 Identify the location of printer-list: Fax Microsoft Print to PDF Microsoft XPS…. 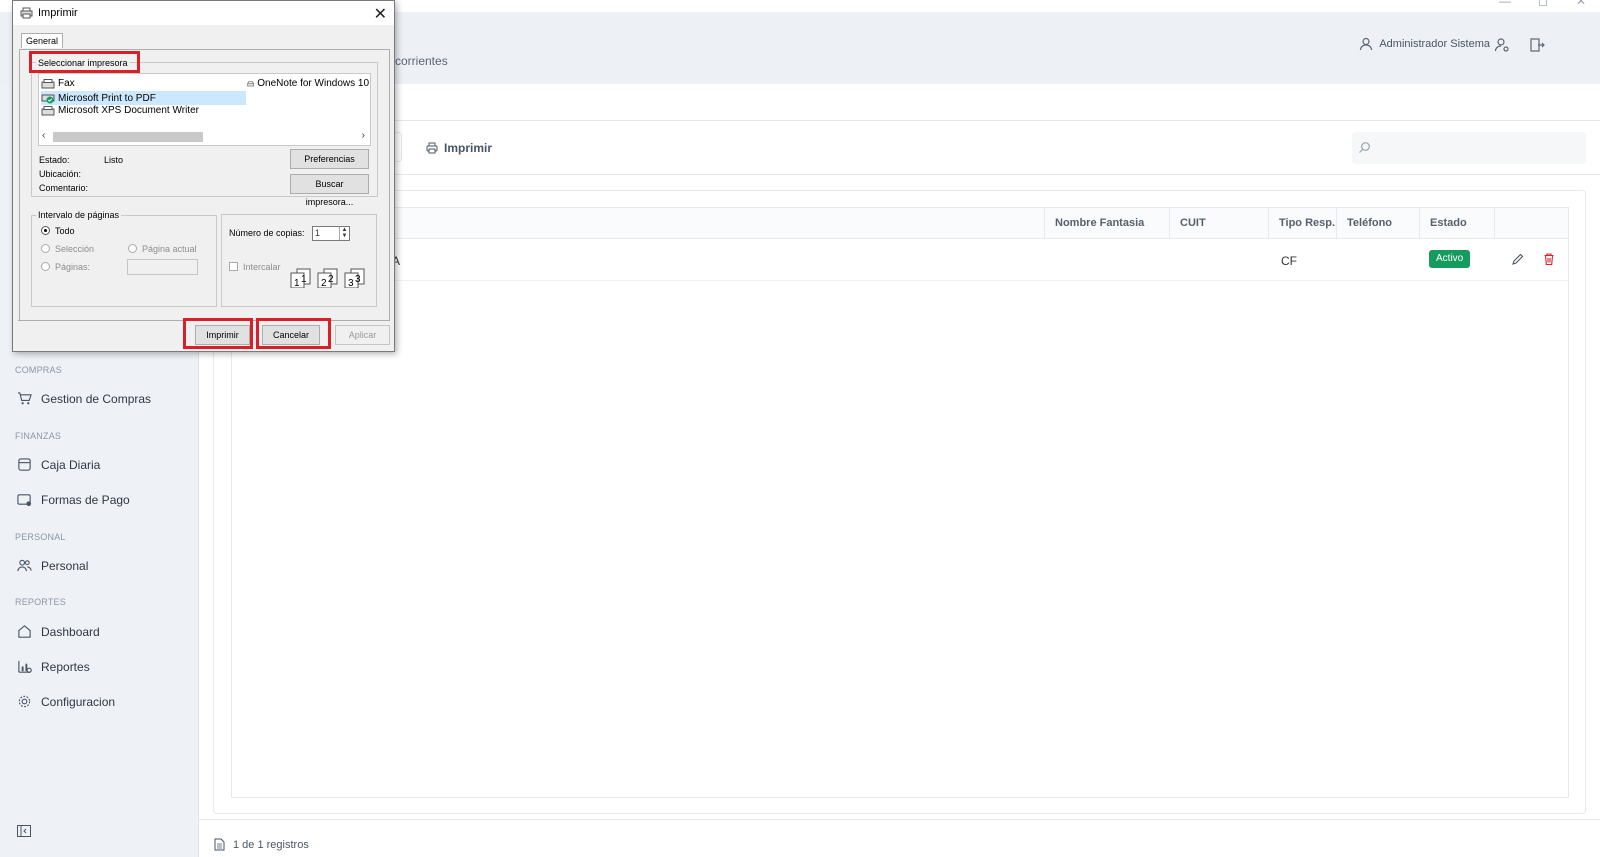
(204, 109).